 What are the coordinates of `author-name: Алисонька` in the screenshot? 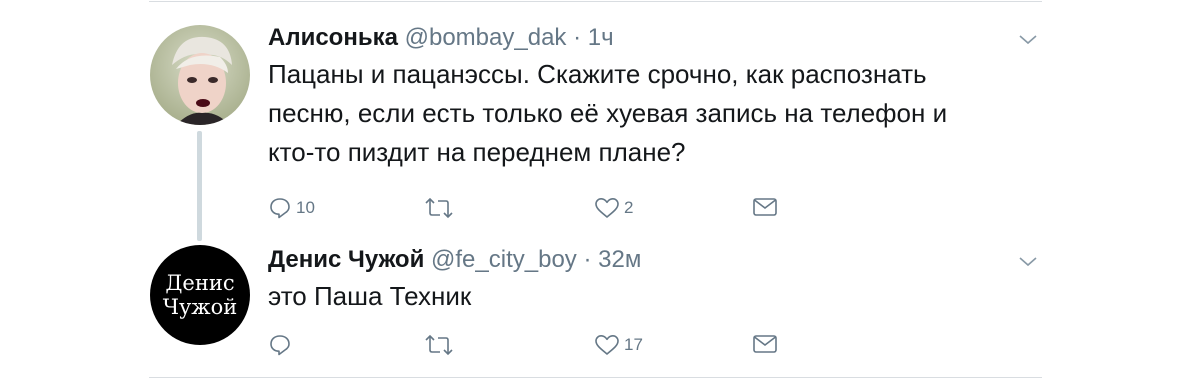 It's located at (333, 37).